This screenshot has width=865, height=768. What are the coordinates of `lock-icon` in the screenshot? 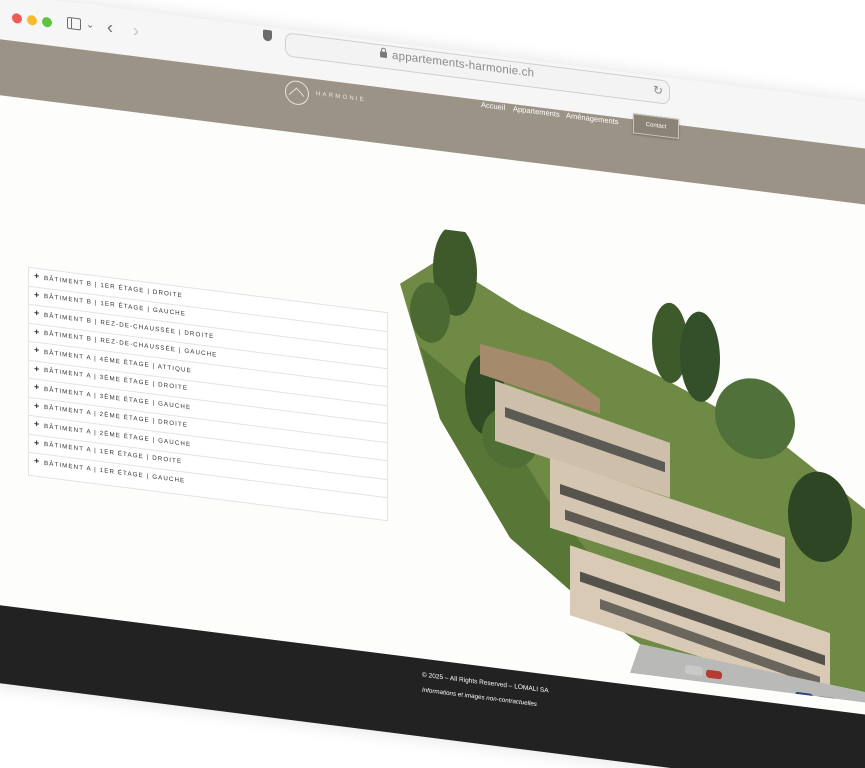 It's located at (383, 55).